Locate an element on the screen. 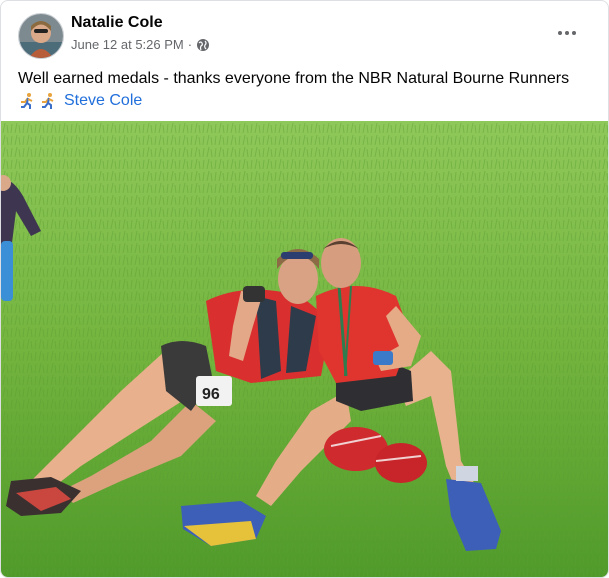 Image resolution: width=609 pixels, height=578 pixels. more-options-icon is located at coordinates (567, 33).